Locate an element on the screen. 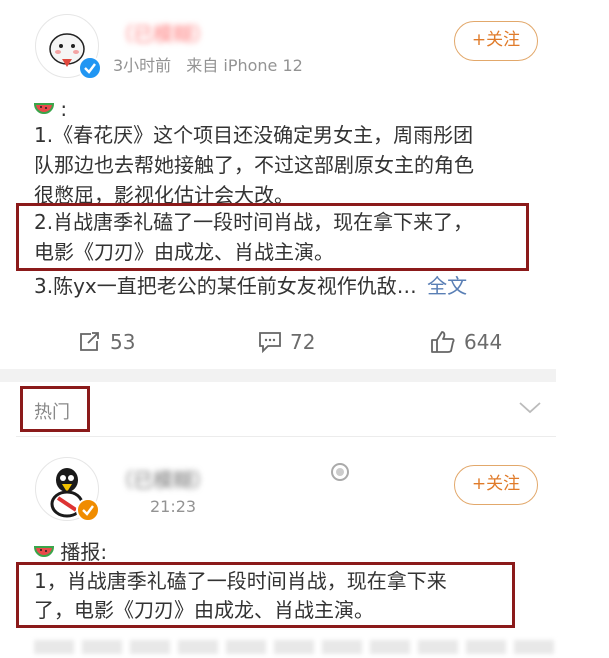  post-meta: 3小时前 来自 iPhone 12 is located at coordinates (208, 64).